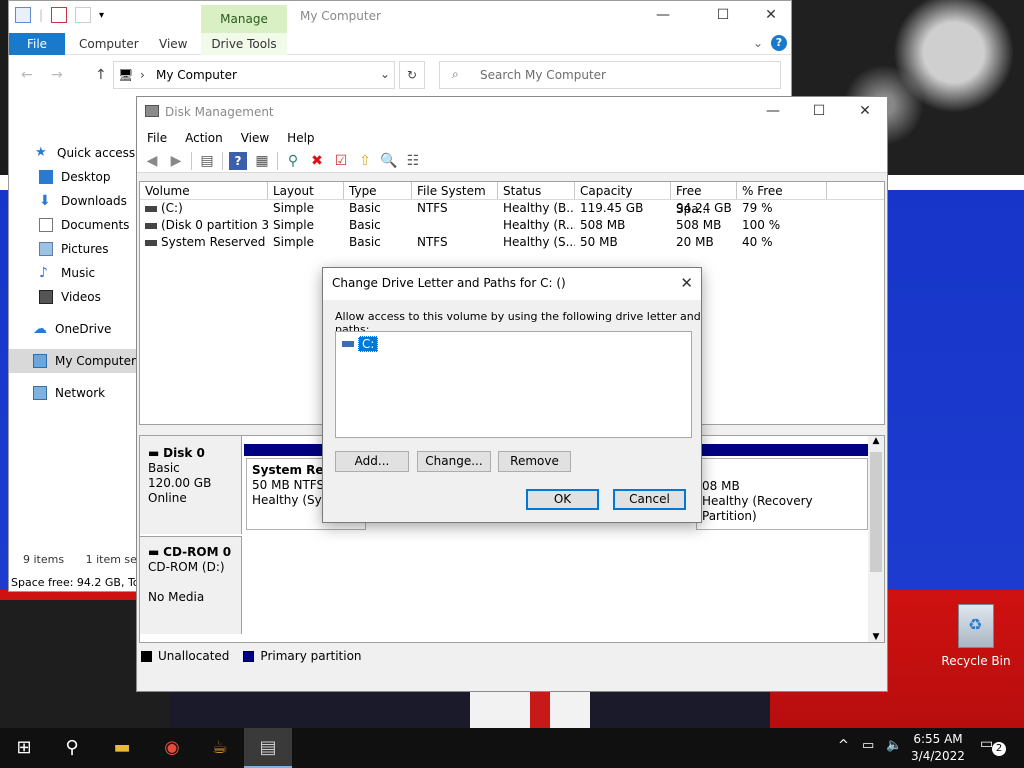 The height and width of the screenshot is (768, 1024). Describe the element at coordinates (152, 161) in the screenshot. I see `back-arrow-icon: ◀` at that location.